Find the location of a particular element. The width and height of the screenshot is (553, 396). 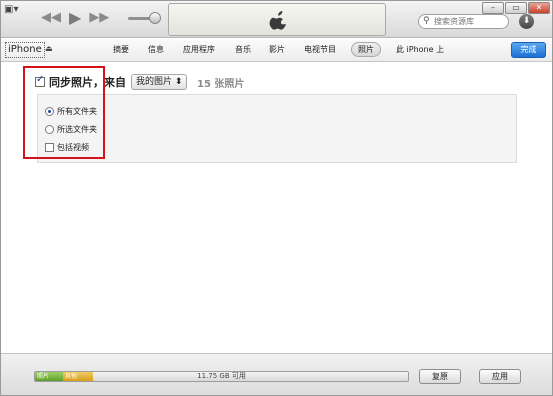

play-icon: ▶ is located at coordinates (75, 18).